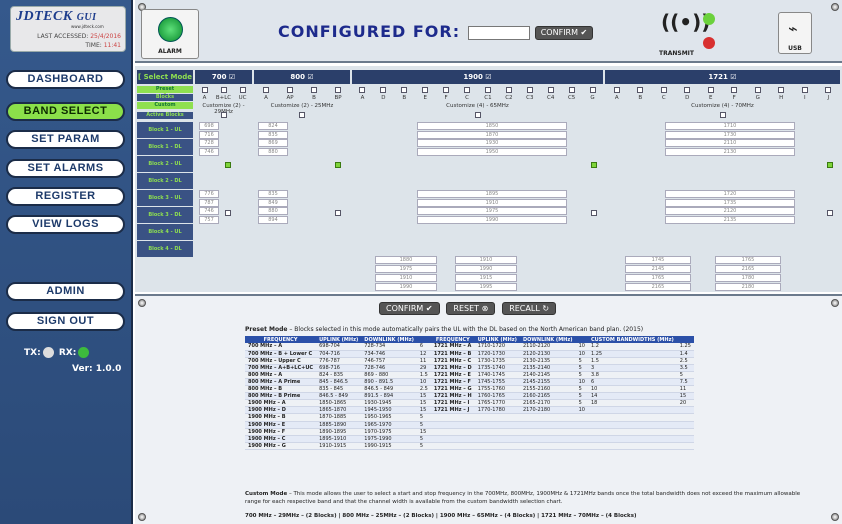  I want to click on recall-button: RECALL ↻, so click(529, 308).